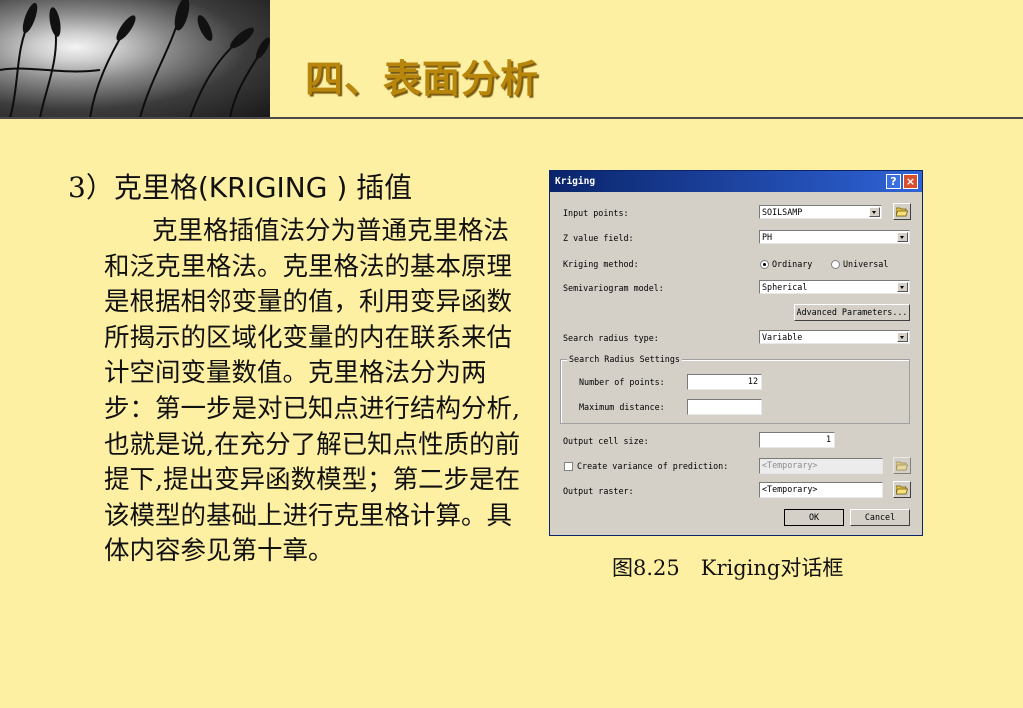 The height and width of the screenshot is (708, 1023). I want to click on search-radius-type-value: Variable, so click(782, 337).